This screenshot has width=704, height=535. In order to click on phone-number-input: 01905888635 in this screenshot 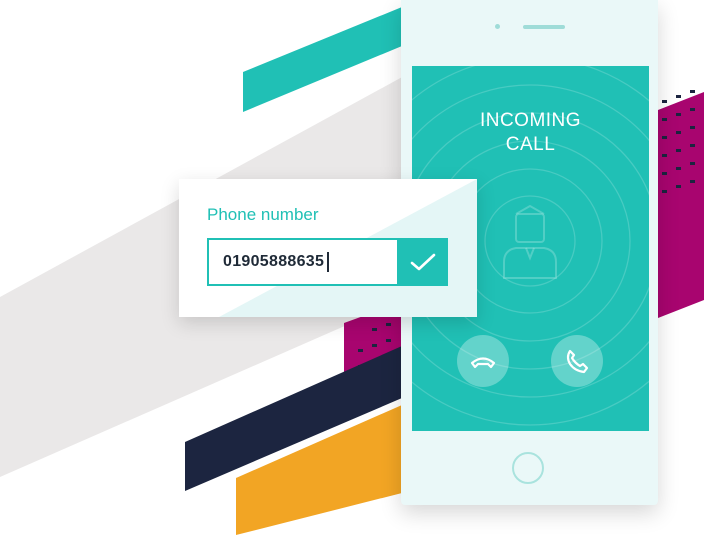, I will do `click(302, 262)`.